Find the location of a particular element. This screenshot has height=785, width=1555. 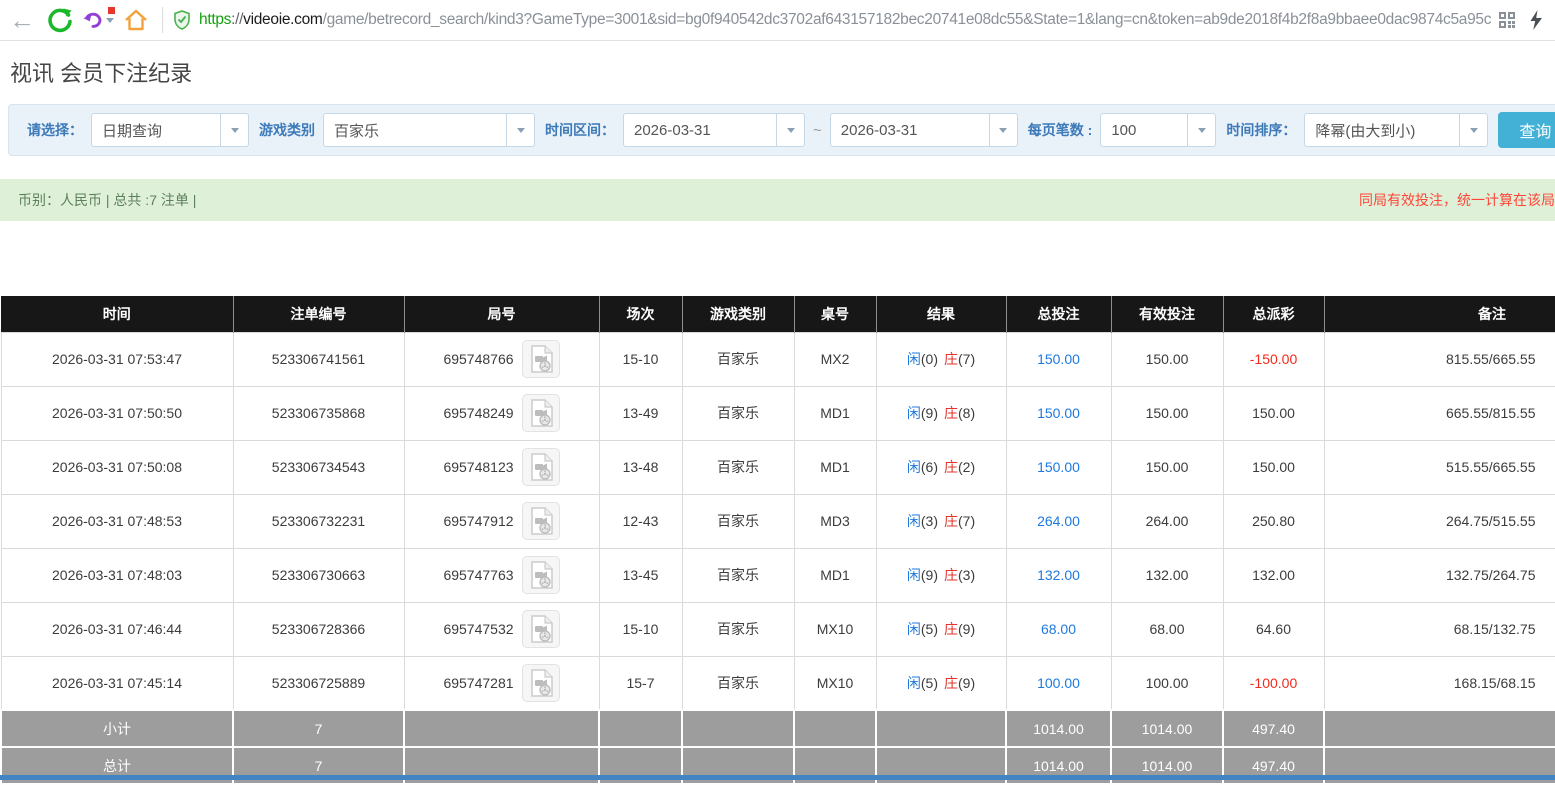

back-arrow-icon: ← is located at coordinates (22, 20).